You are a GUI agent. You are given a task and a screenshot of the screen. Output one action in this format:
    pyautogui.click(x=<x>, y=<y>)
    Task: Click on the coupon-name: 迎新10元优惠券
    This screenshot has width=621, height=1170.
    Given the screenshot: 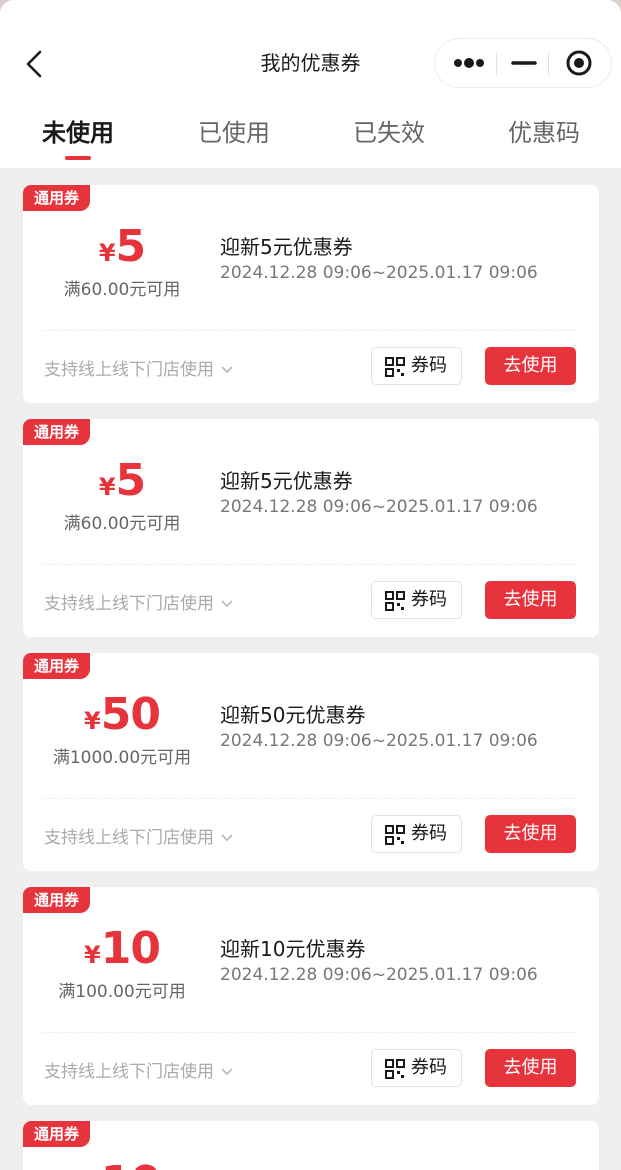 What is the action you would take?
    pyautogui.click(x=293, y=949)
    